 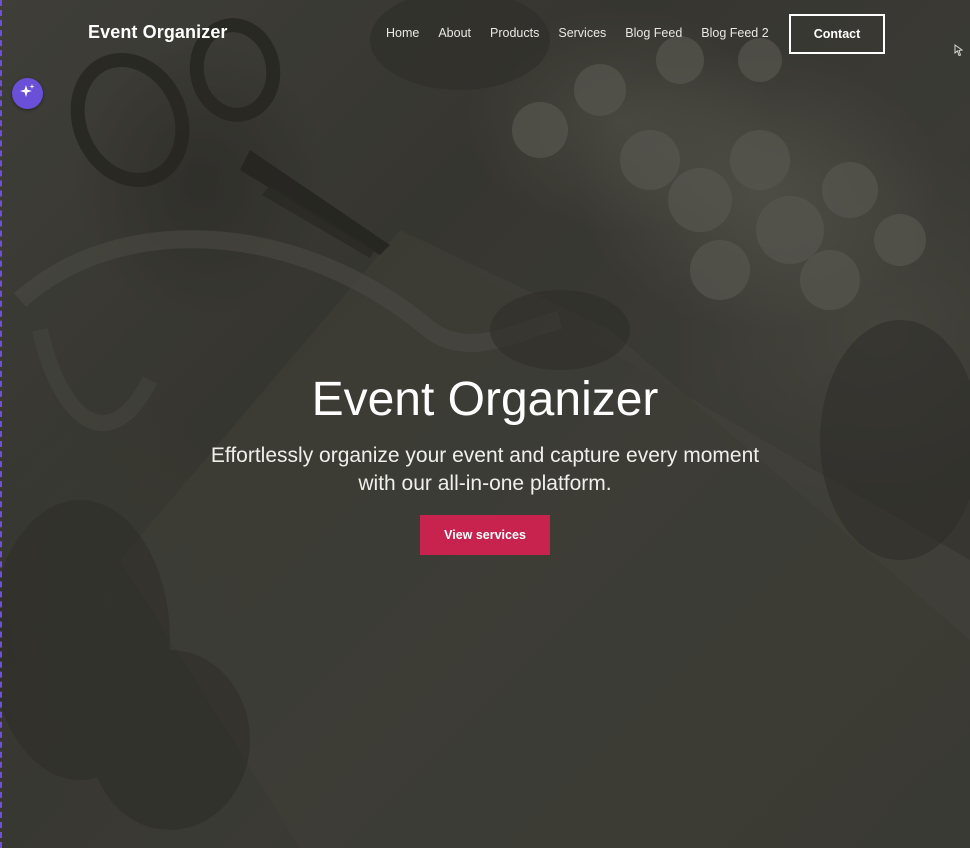 What do you see at coordinates (959, 50) in the screenshot?
I see `scroll-arrow-icon` at bounding box center [959, 50].